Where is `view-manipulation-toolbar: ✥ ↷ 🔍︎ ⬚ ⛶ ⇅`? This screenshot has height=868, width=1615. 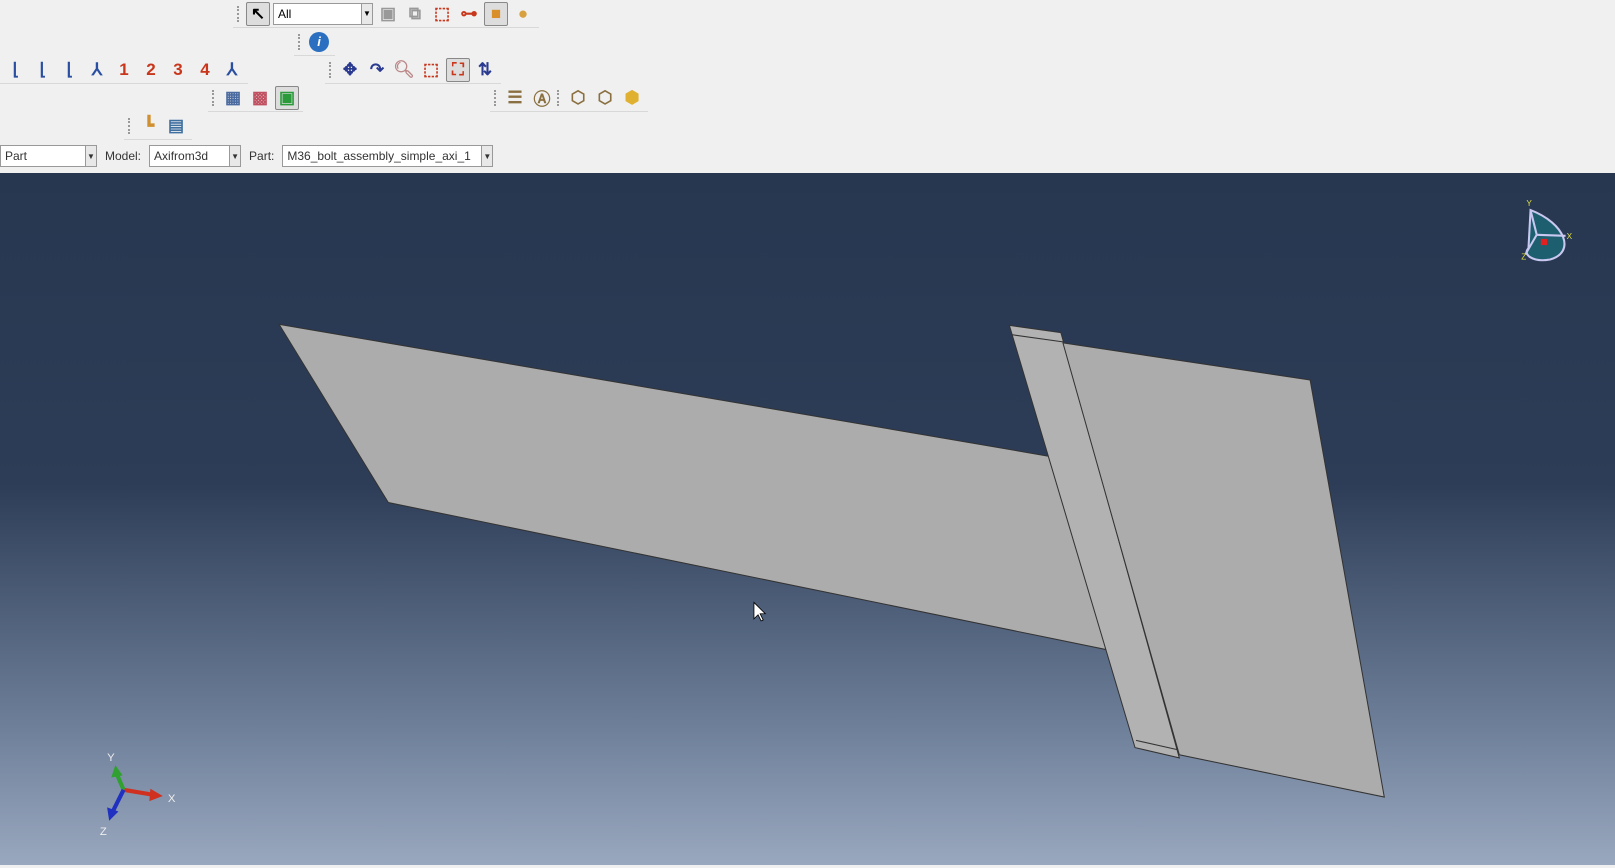 view-manipulation-toolbar: ✥ ↷ 🔍︎ ⬚ ⛶ ⇅ is located at coordinates (413, 70).